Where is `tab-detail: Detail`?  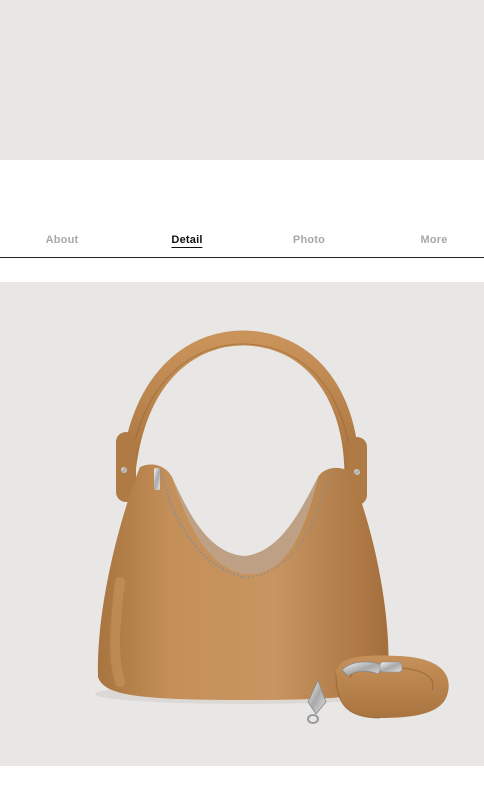
tab-detail: Detail is located at coordinates (187, 240).